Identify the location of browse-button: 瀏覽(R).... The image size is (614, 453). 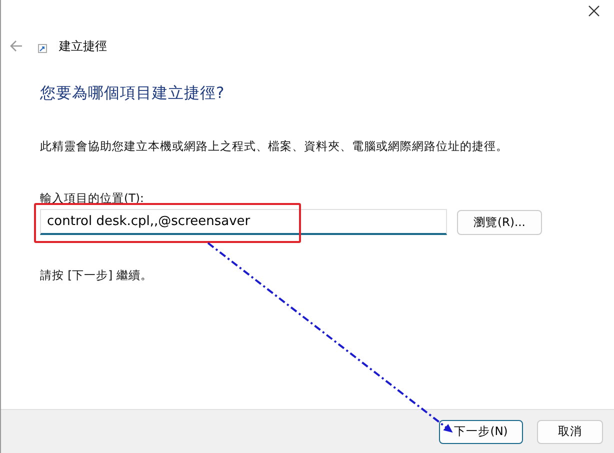
(499, 222).